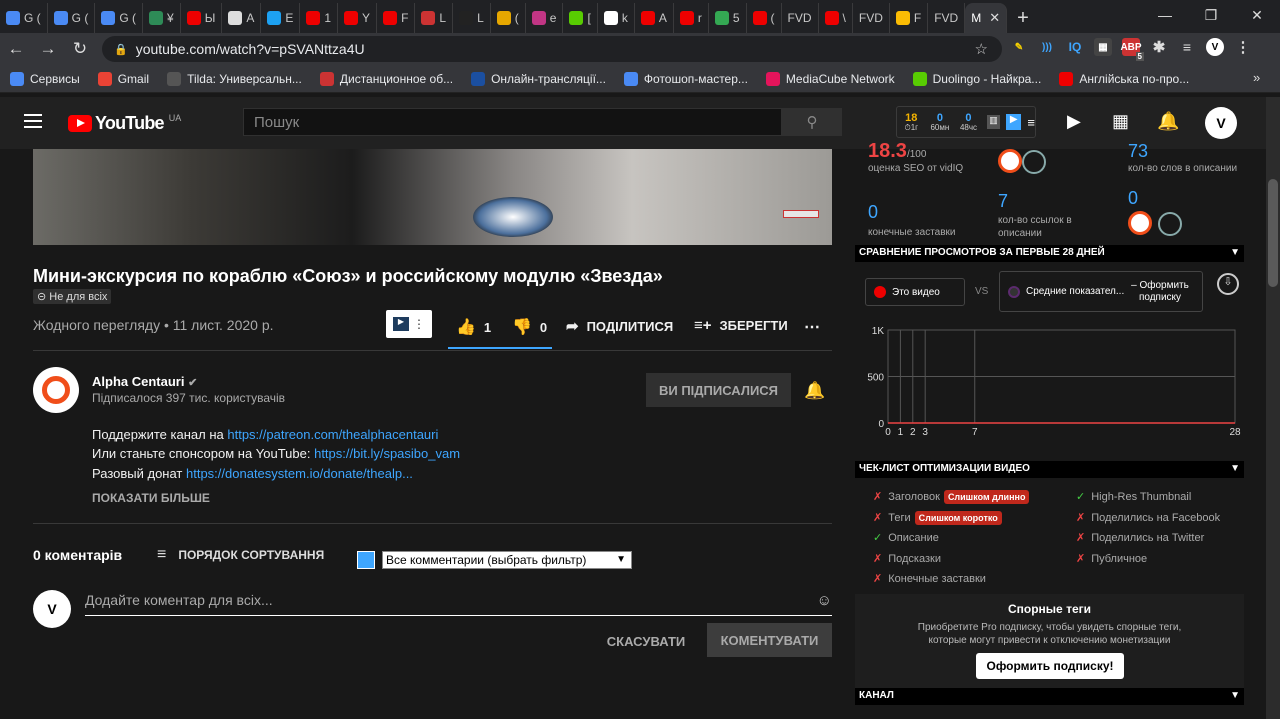  What do you see at coordinates (124, 123) in the screenshot?
I see `youtube-logo: YouTube UA` at bounding box center [124, 123].